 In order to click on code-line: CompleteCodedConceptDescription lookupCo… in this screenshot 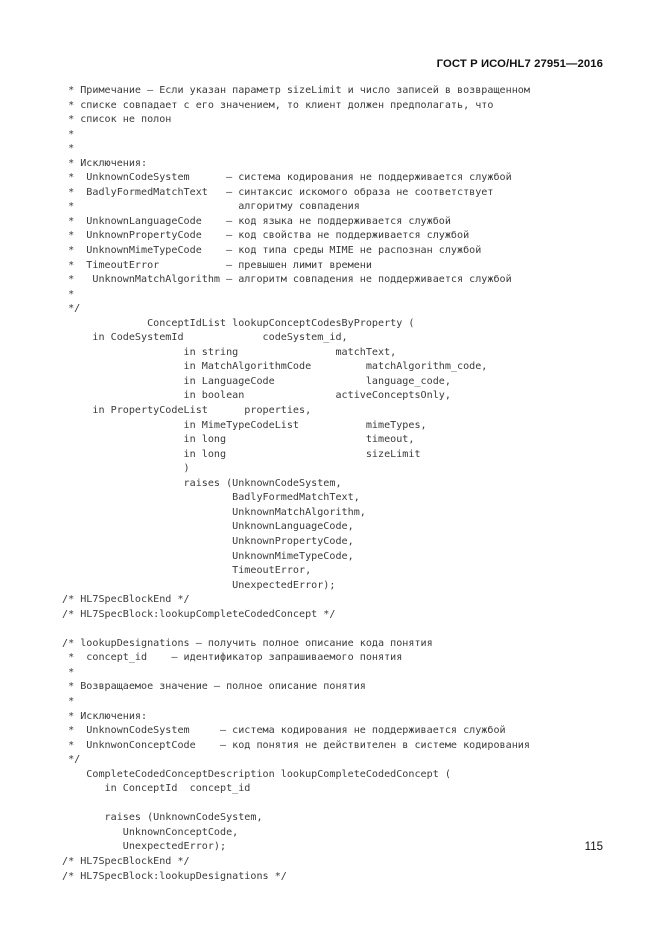, I will do `click(256, 774)`.